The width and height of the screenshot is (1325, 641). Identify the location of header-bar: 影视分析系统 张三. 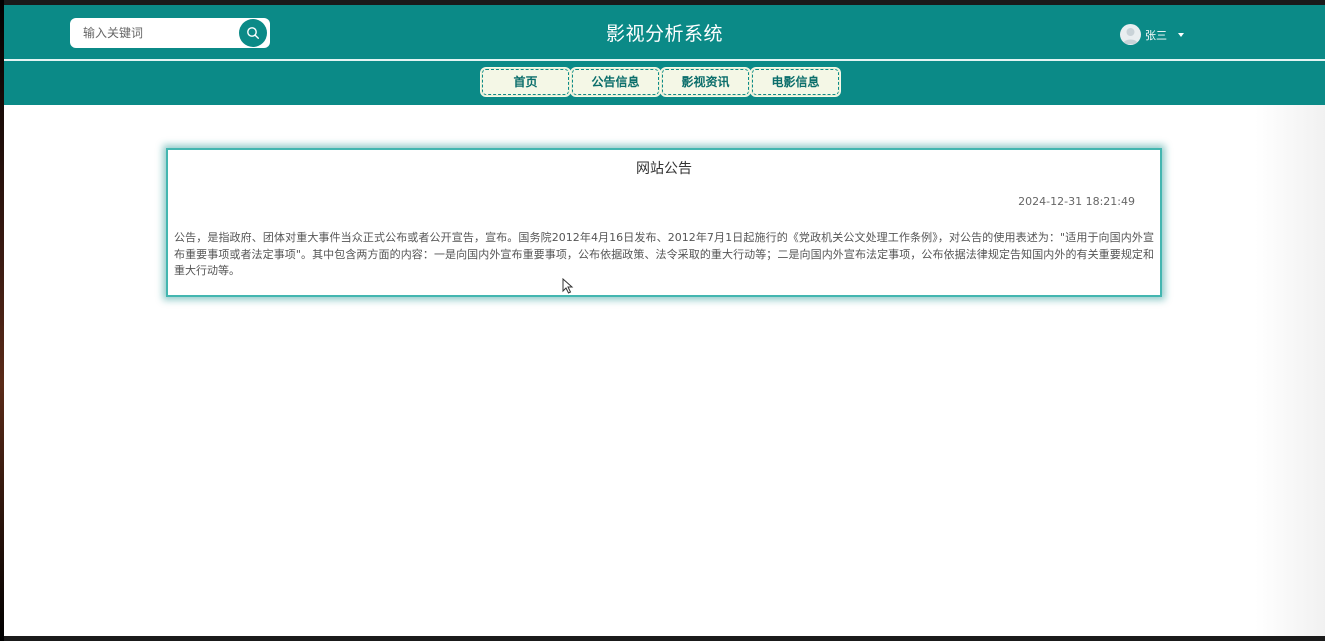
(664, 33).